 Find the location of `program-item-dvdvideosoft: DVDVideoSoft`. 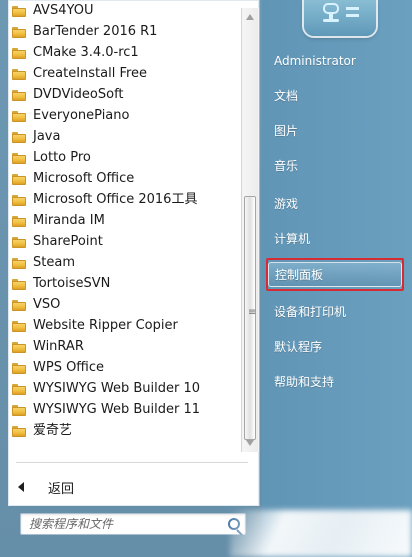

program-item-dvdvideosoft: DVDVideoSoft is located at coordinates (124, 94).